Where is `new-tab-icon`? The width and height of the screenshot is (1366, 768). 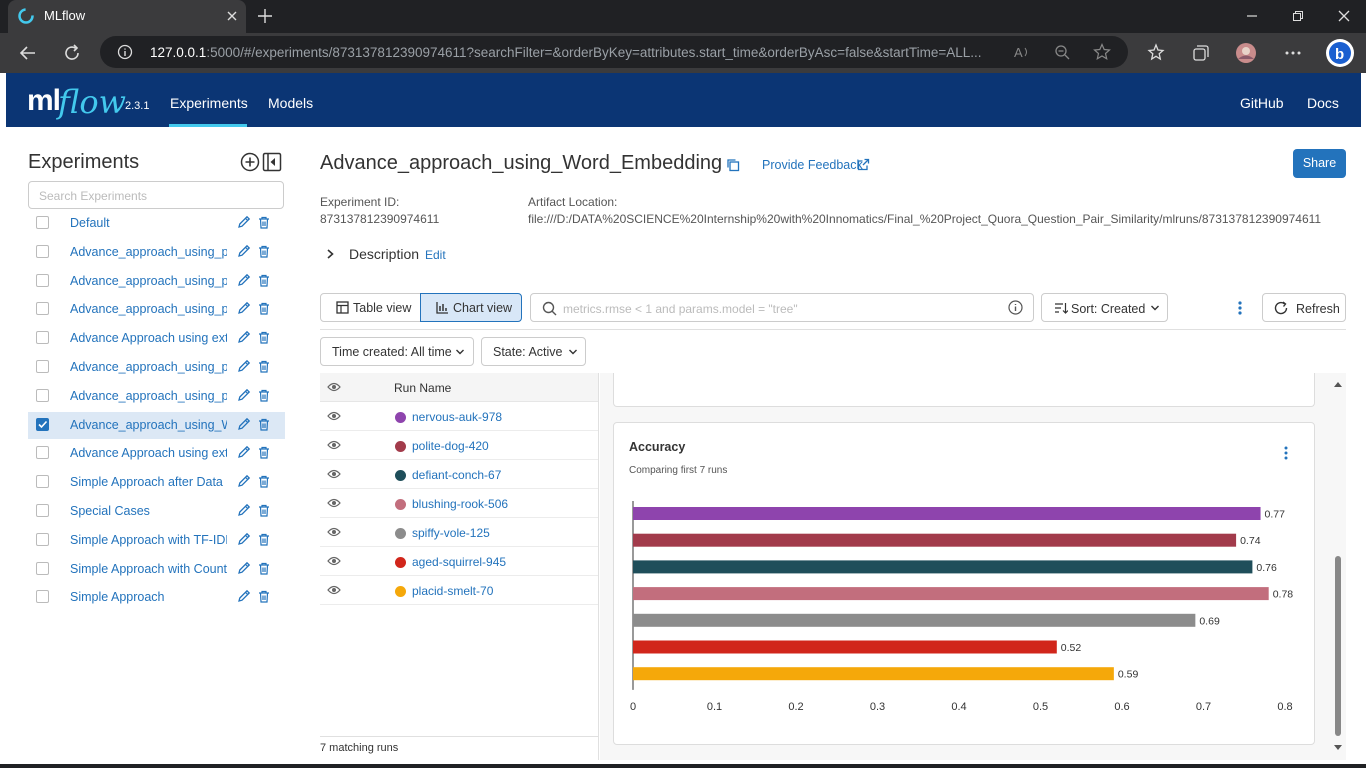 new-tab-icon is located at coordinates (265, 16).